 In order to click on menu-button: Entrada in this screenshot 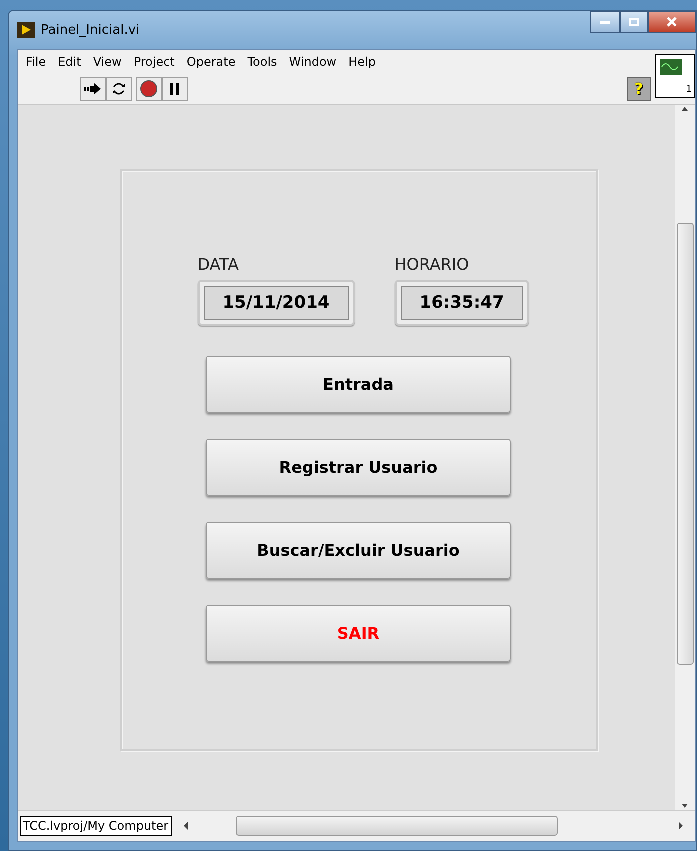, I will do `click(358, 384)`.